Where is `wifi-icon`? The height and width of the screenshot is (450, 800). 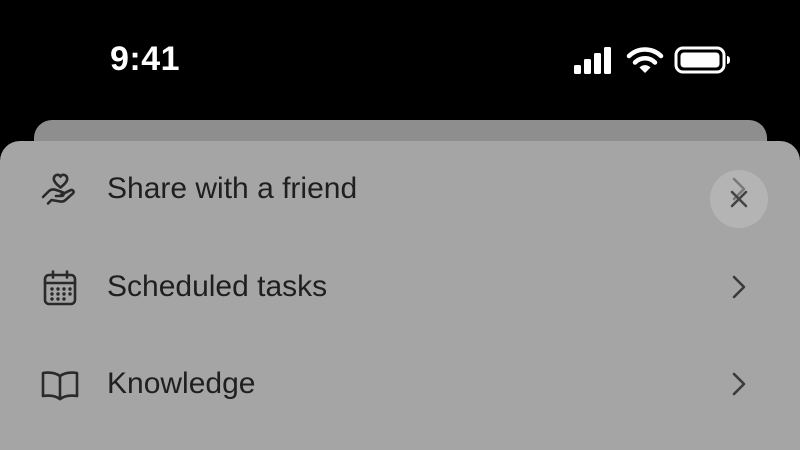 wifi-icon is located at coordinates (645, 60).